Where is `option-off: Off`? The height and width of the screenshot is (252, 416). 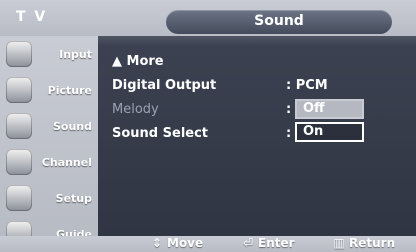
option-off: Off is located at coordinates (329, 109).